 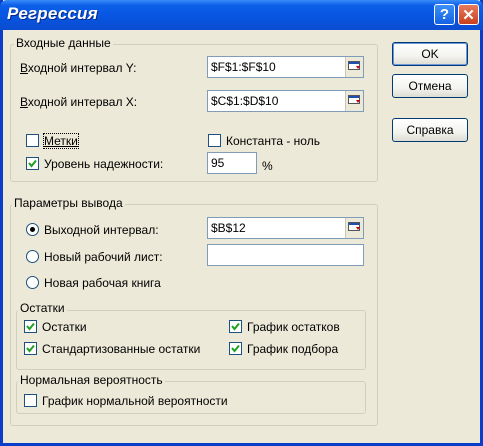 What do you see at coordinates (135, 401) in the screenshot?
I see `normal-probability-plot-label: График нормальной вероятности` at bounding box center [135, 401].